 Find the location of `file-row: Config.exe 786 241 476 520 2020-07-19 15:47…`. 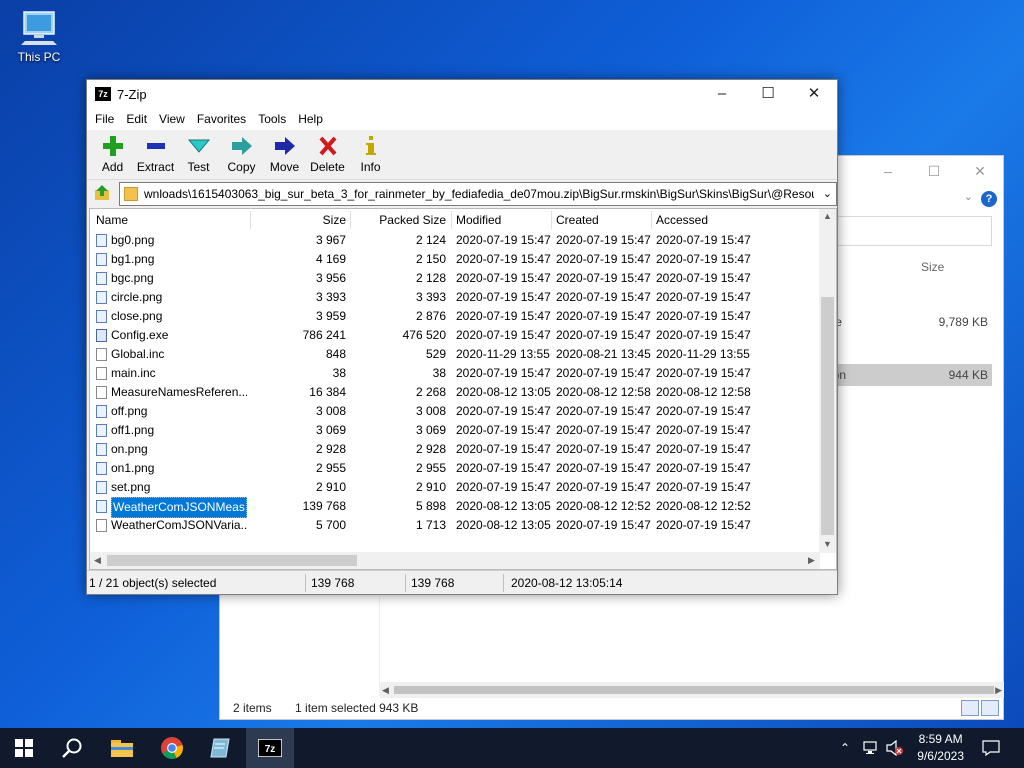

file-row: Config.exe 786 241 476 520 2020-07-19 15:47… is located at coordinates (455, 335).